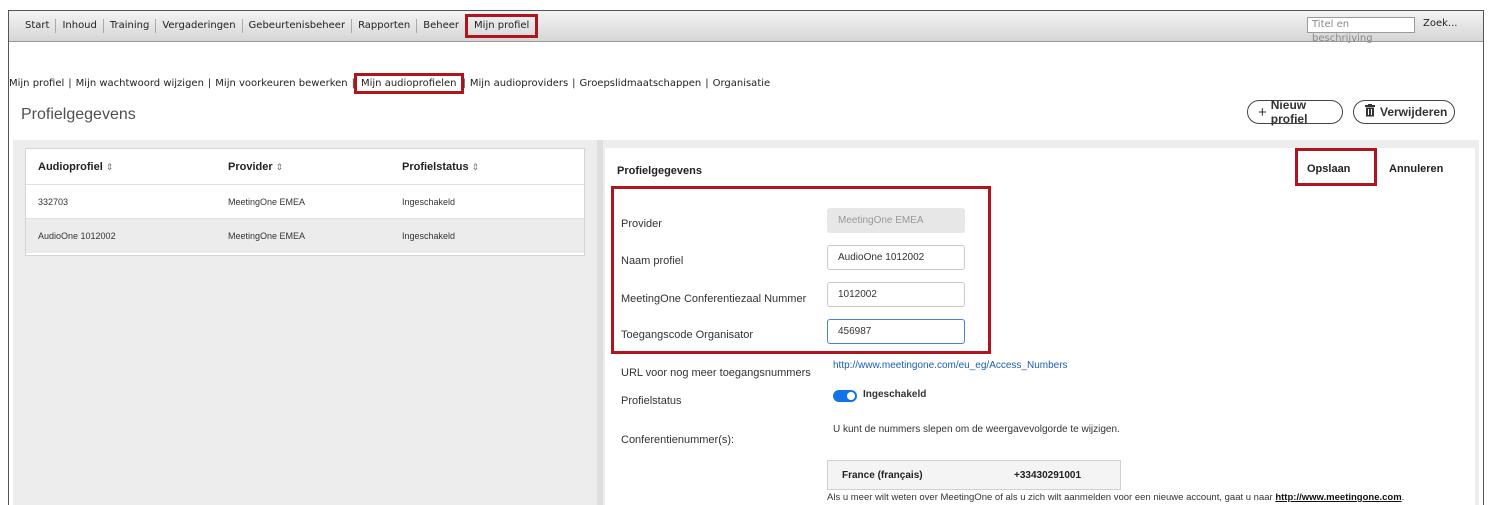 This screenshot has width=1489, height=505. I want to click on access-code-input: 456987, so click(896, 331).